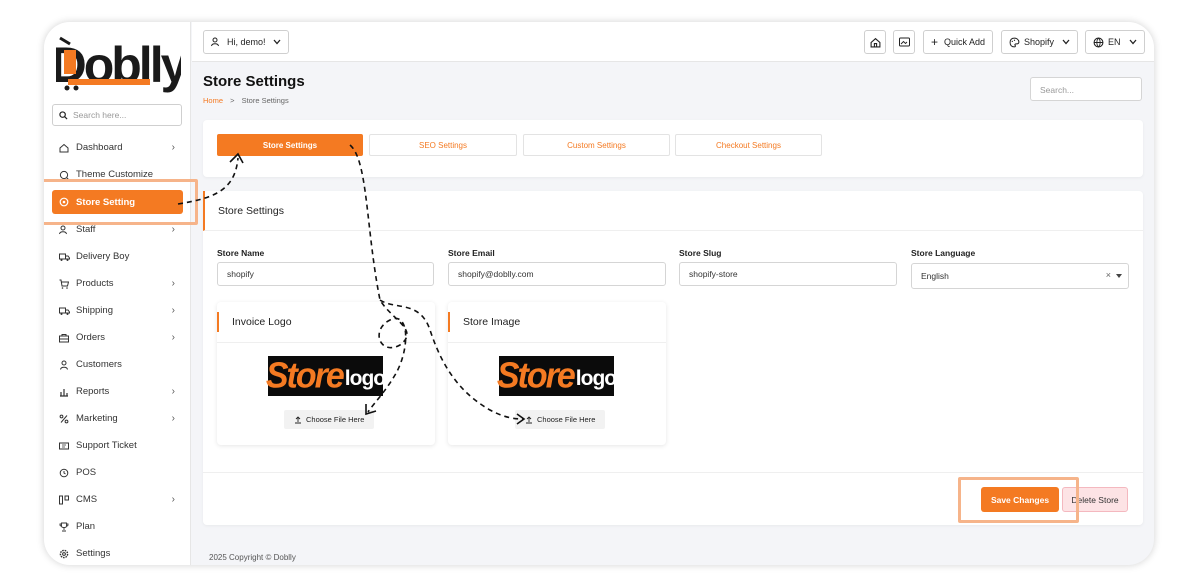  I want to click on store-image-preview: Store logo, so click(556, 375).